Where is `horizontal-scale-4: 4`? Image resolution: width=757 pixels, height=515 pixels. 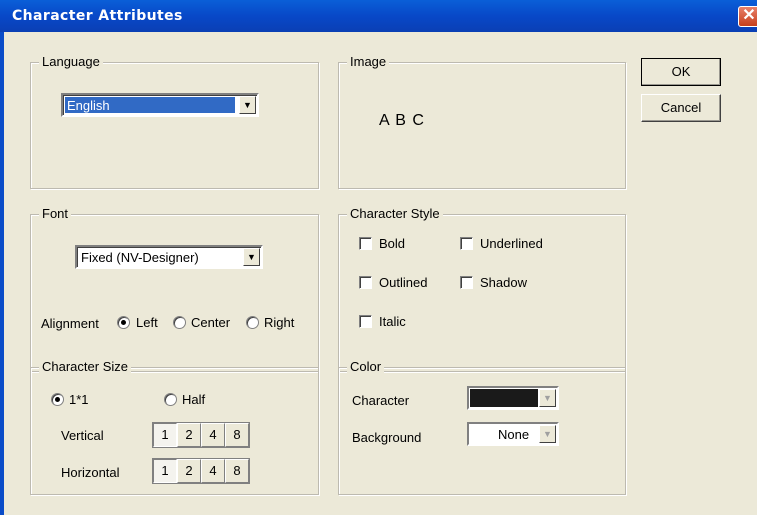
horizontal-scale-4: 4 is located at coordinates (213, 471).